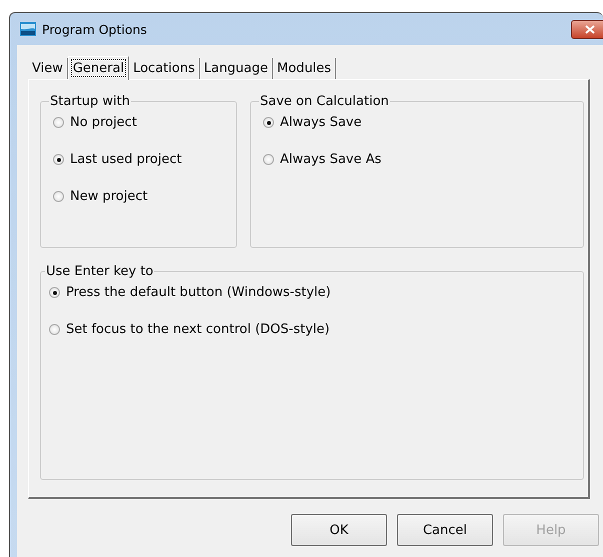 The image size is (603, 557). I want to click on option-label: New project, so click(109, 196).